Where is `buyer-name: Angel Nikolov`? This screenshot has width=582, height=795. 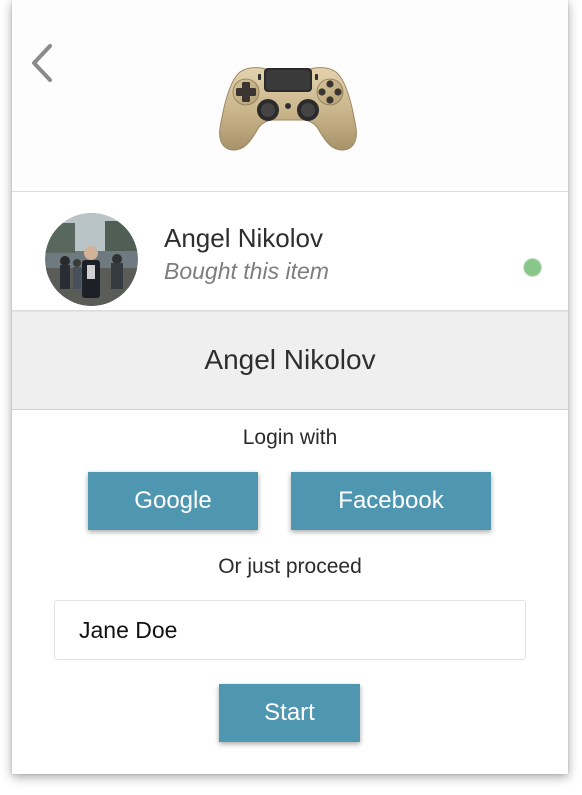 buyer-name: Angel Nikolov is located at coordinates (243, 238).